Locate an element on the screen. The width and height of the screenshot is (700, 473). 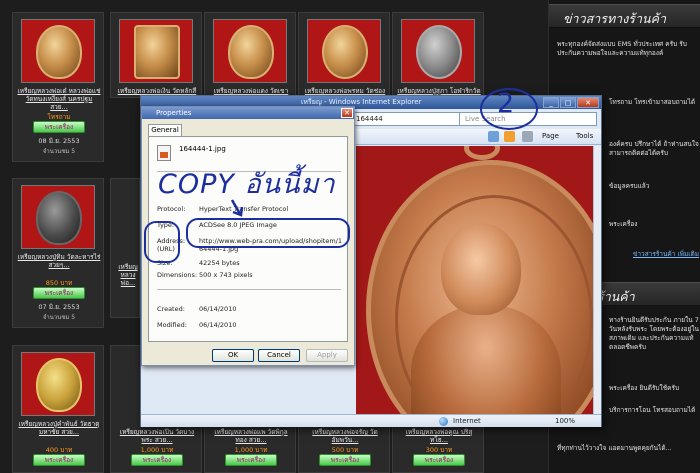
close-button: ✕ is located at coordinates (588, 102).